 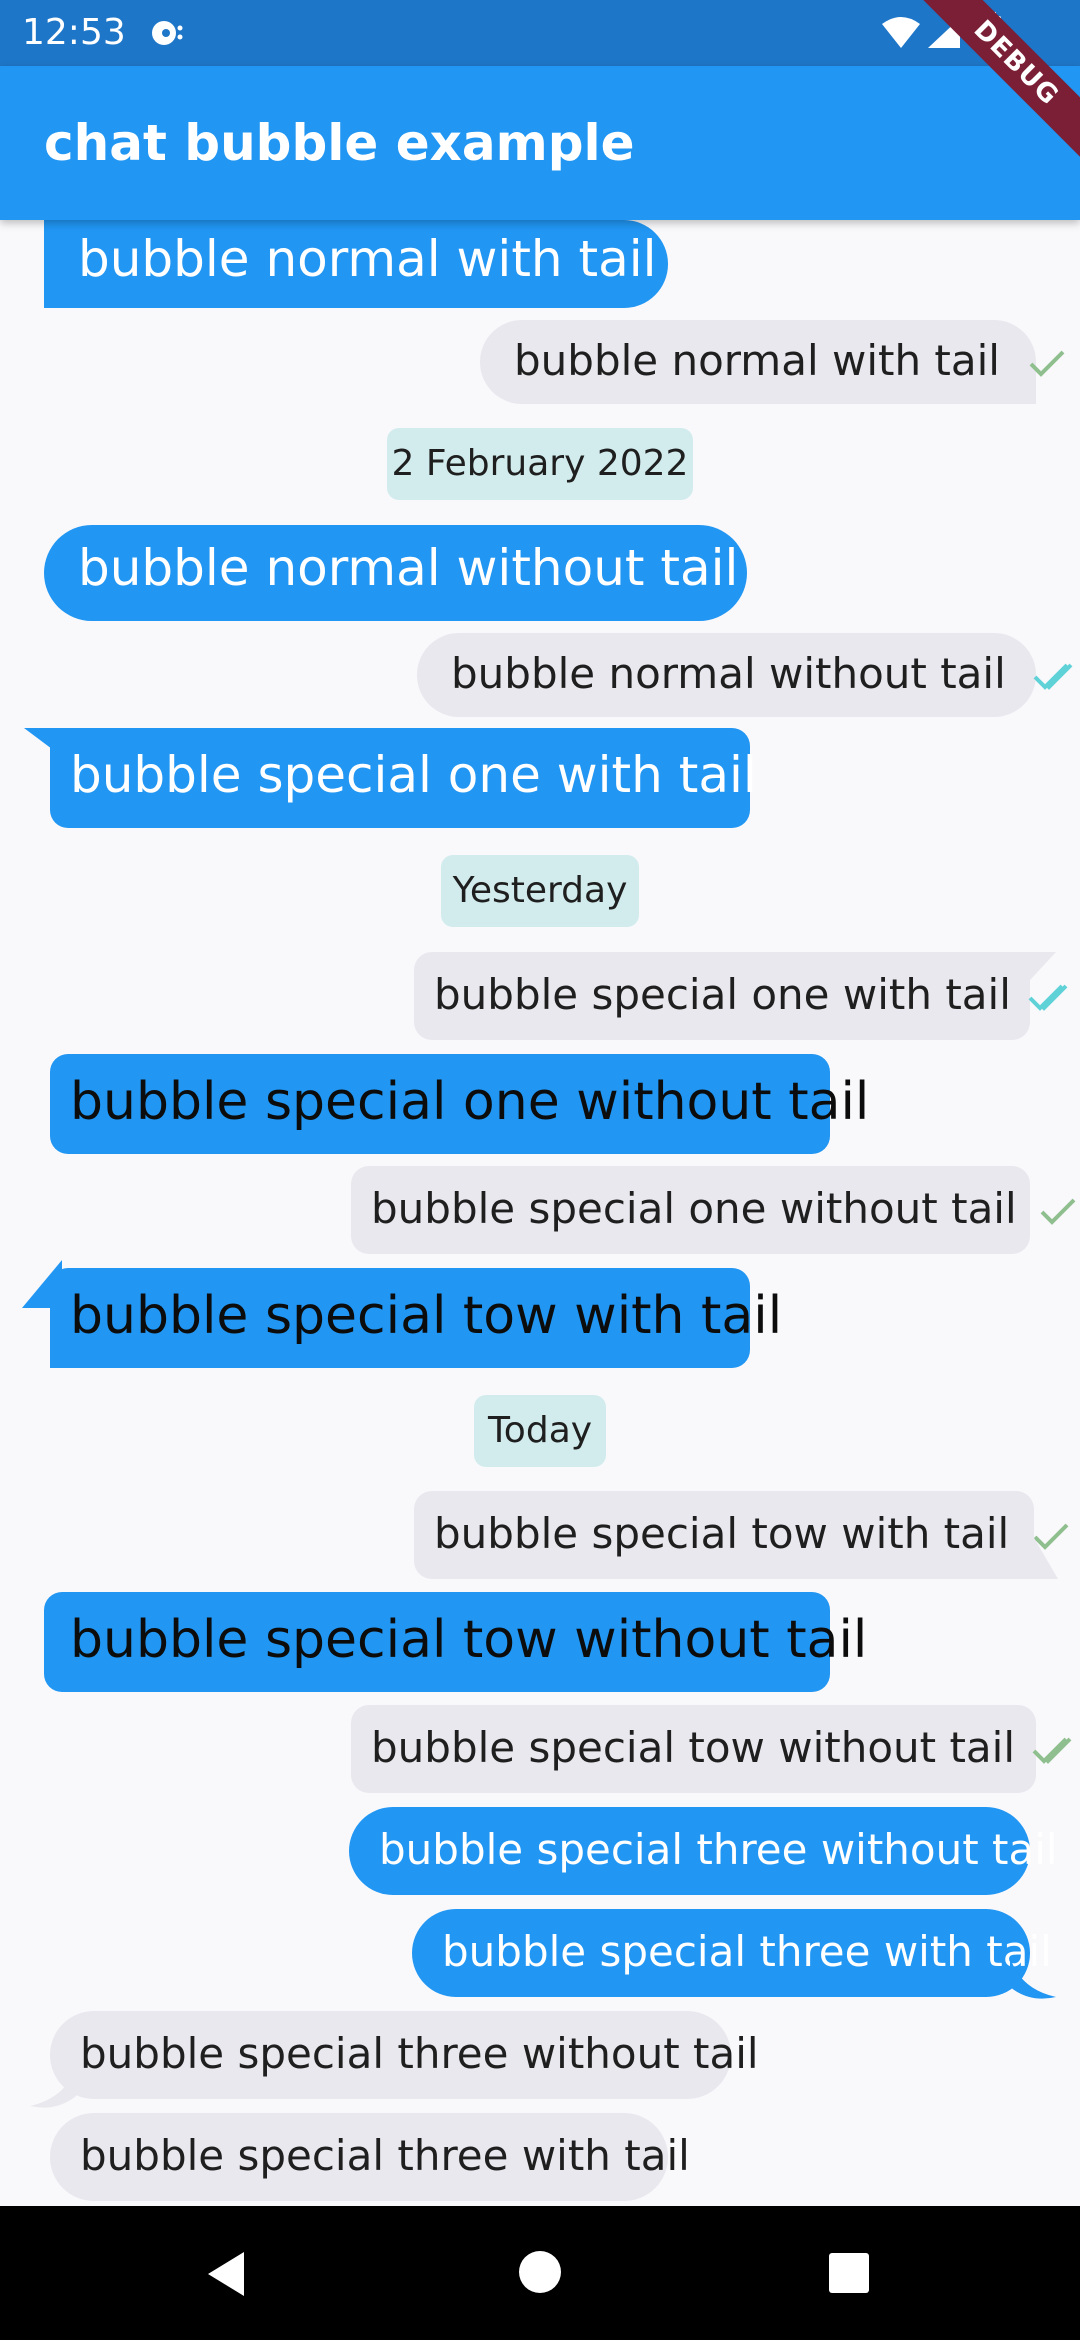 I want to click on status-time: 12:53, so click(x=74, y=32).